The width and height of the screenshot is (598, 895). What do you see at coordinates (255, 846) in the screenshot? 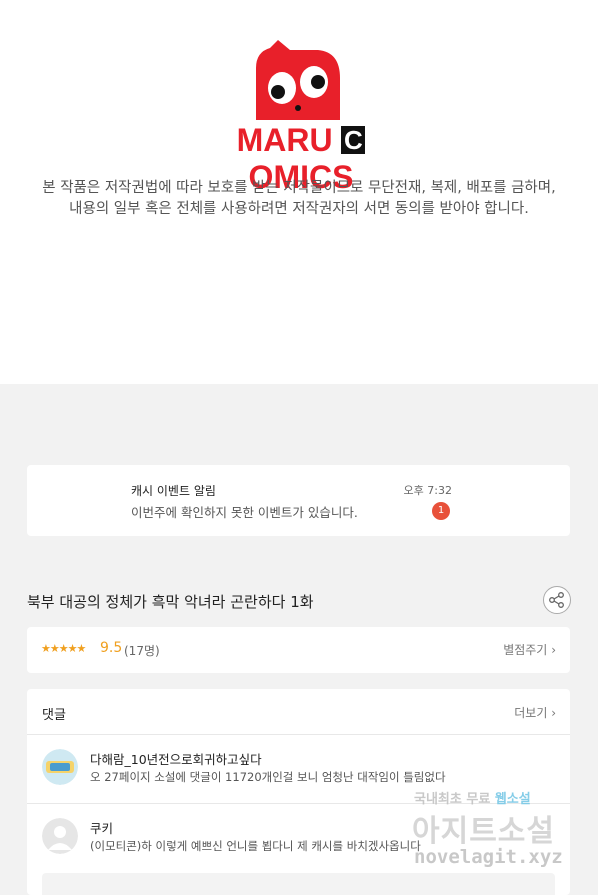
I see `comment-text: (이모티콘)하 이렇게 예쁘신 언니를 뵙다니 제 캐시를 바치겠사옵니다` at bounding box center [255, 846].